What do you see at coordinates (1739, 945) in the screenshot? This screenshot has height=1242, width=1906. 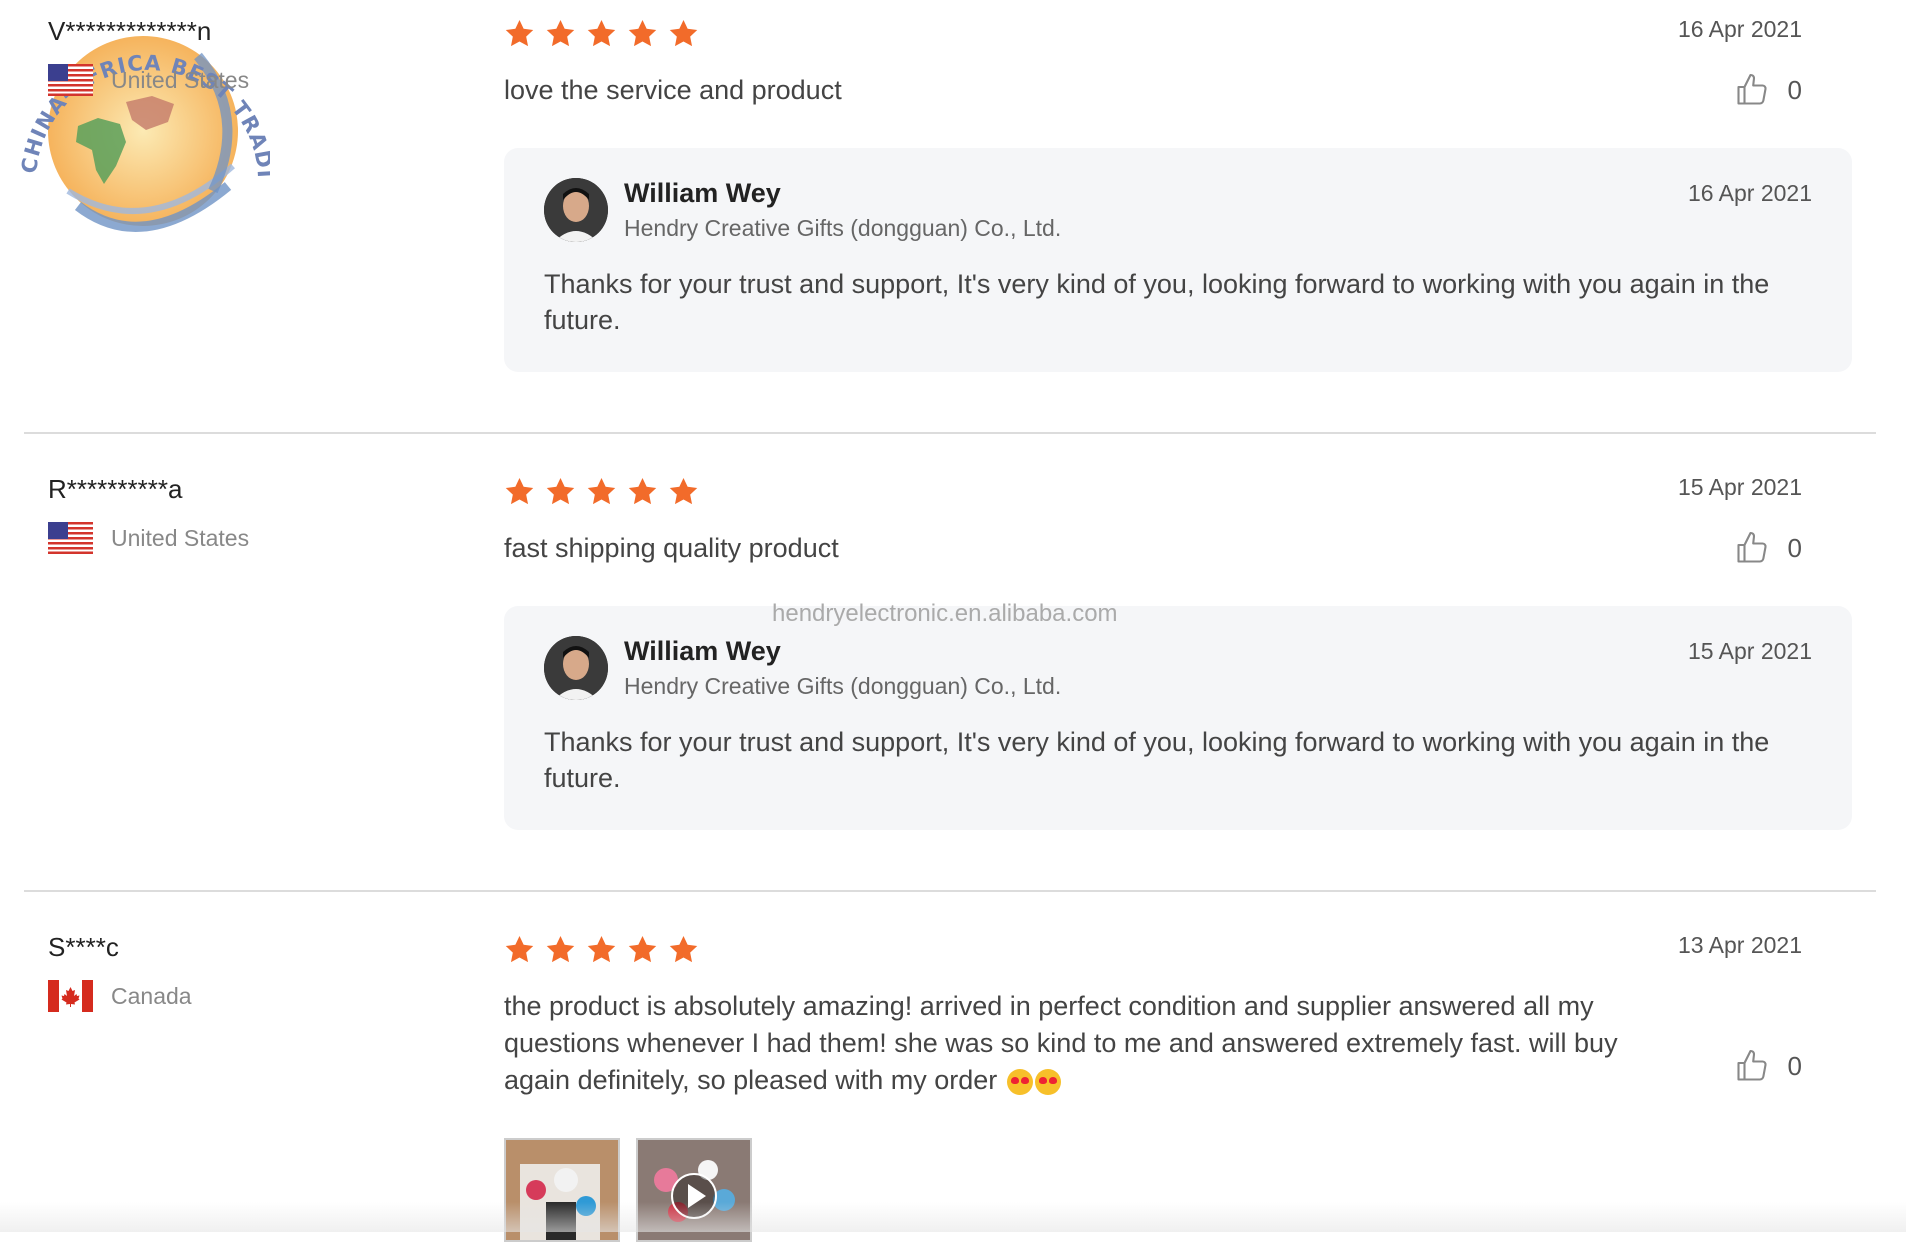 I see `review-date: 13 Apr 2021` at bounding box center [1739, 945].